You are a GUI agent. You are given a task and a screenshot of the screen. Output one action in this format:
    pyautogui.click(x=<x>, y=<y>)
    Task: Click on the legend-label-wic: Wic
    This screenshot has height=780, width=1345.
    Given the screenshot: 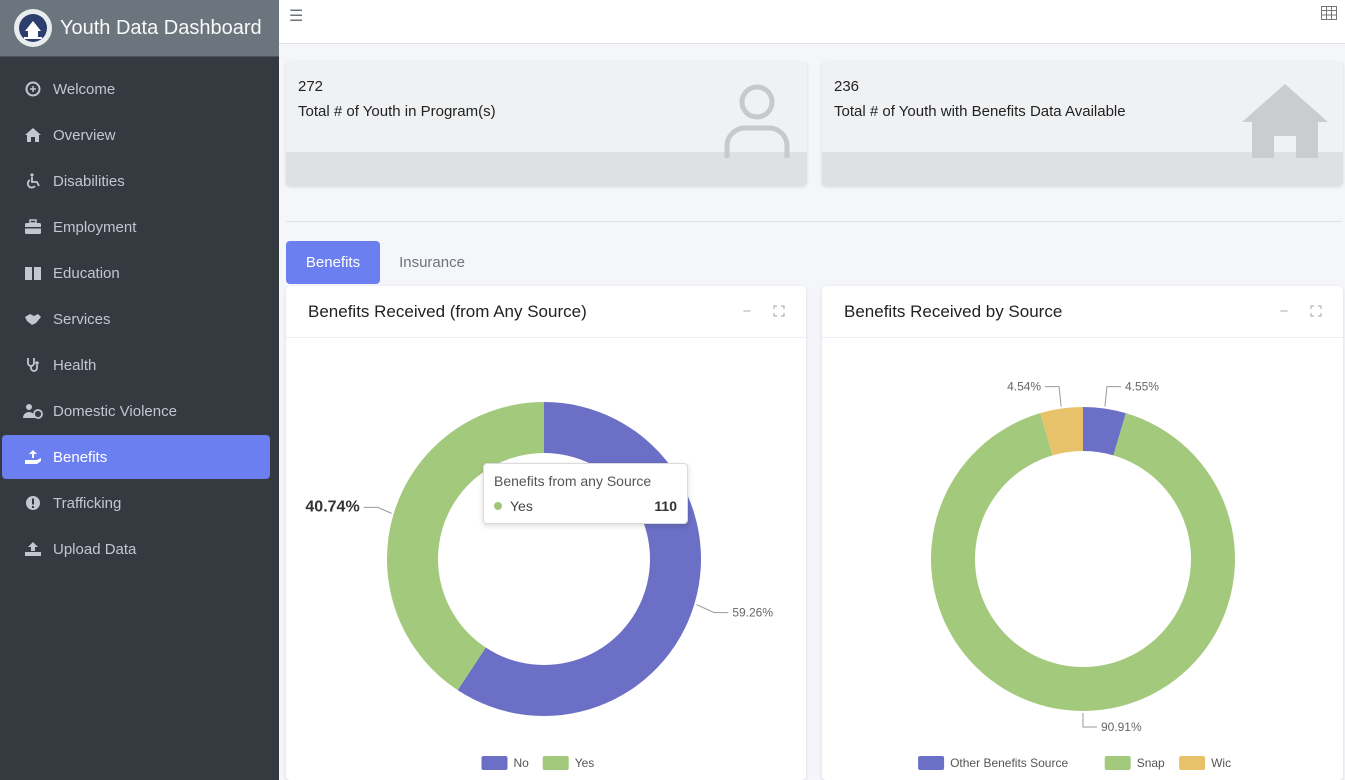 What is the action you would take?
    pyautogui.click(x=1221, y=763)
    